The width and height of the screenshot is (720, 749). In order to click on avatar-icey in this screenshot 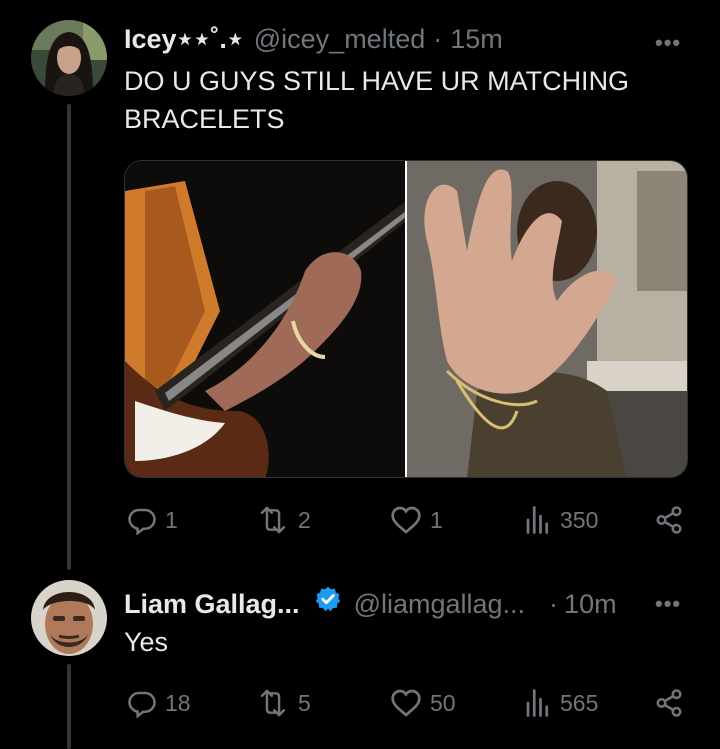, I will do `click(69, 58)`.